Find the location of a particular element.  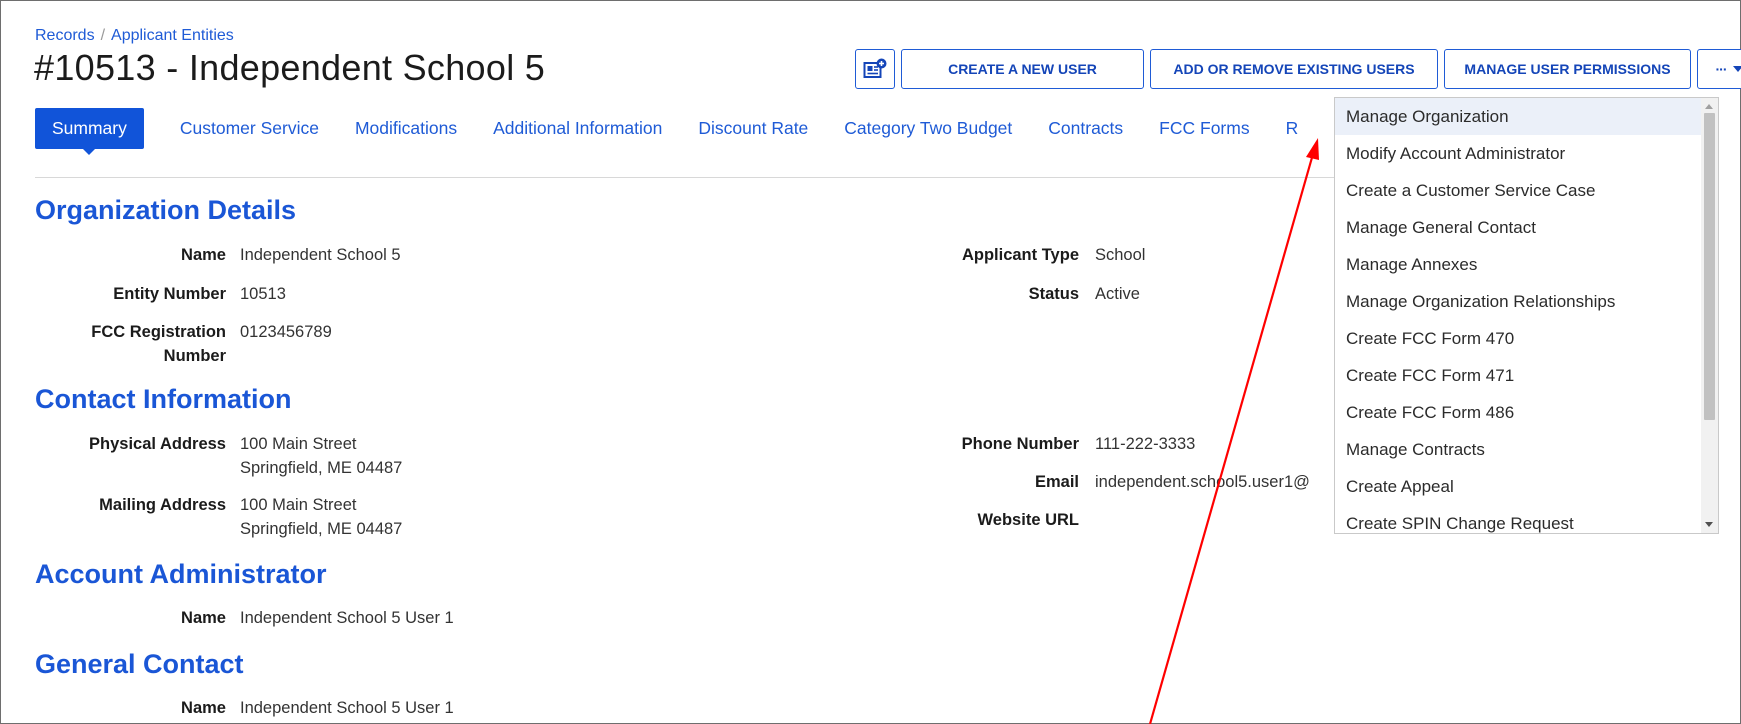

menu-item-create-appeal: Create Appeal is located at coordinates (1526, 486).